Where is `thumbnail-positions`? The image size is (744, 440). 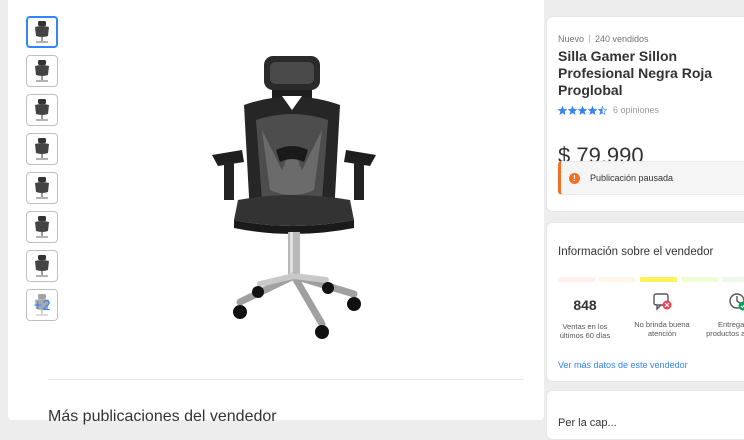
thumbnail-positions is located at coordinates (42, 266).